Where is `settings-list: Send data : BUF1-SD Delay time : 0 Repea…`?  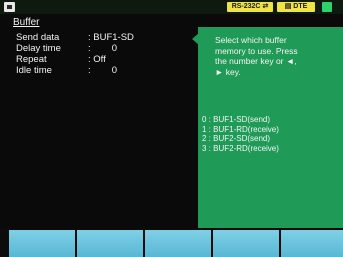 settings-list: Send data : BUF1-SD Delay time : 0 Repea… is located at coordinates (106, 54).